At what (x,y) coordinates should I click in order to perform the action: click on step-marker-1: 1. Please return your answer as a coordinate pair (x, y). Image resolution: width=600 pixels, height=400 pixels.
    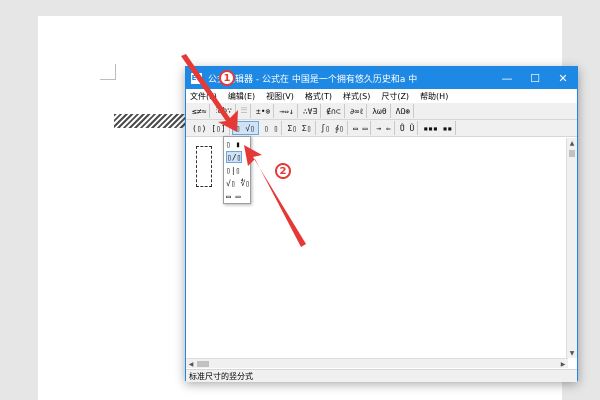
    Looking at the image, I should click on (227, 78).